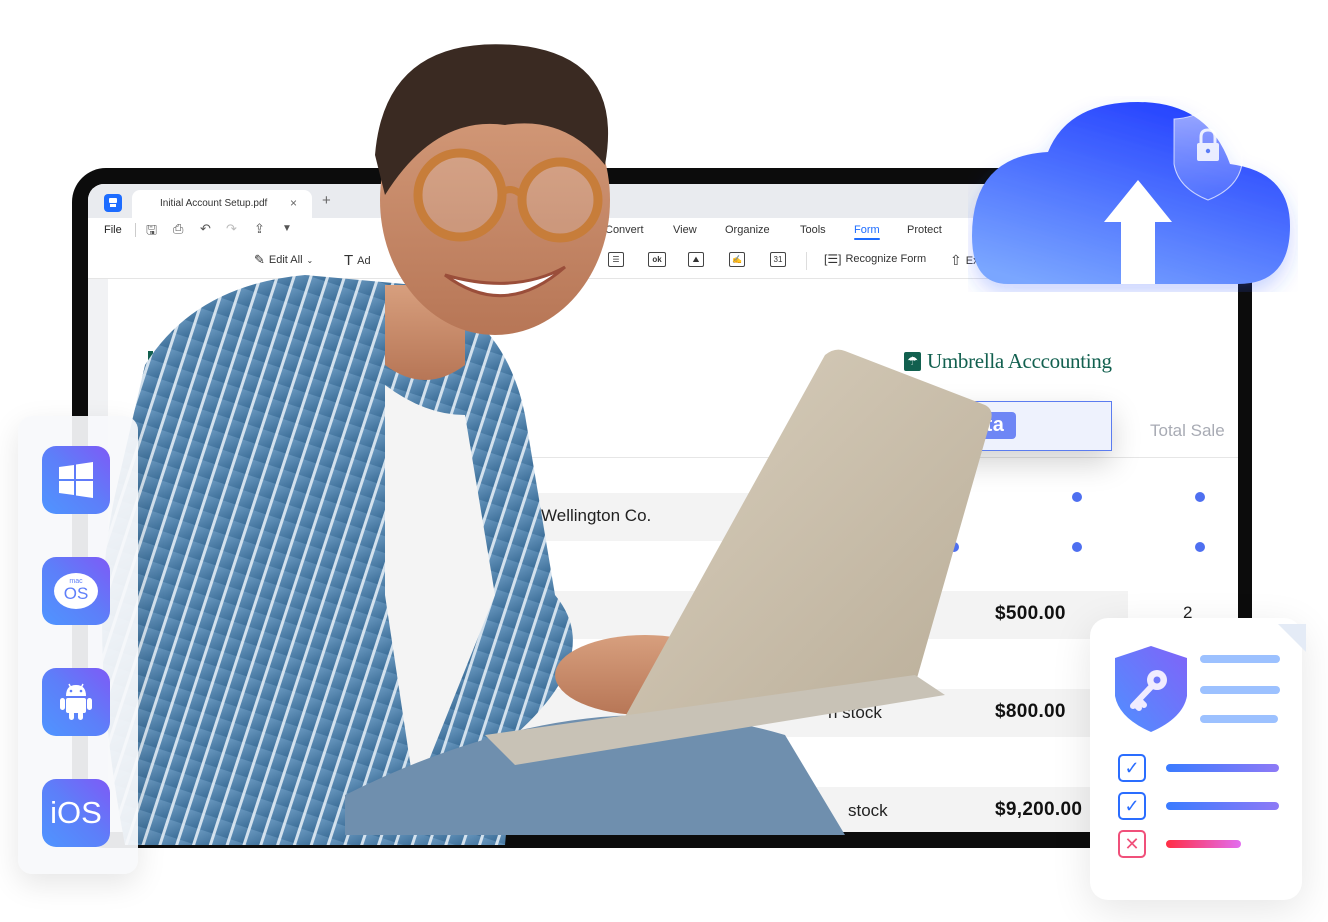 The height and width of the screenshot is (922, 1328). I want to click on platform-panel: mac OS iOS, so click(78, 645).